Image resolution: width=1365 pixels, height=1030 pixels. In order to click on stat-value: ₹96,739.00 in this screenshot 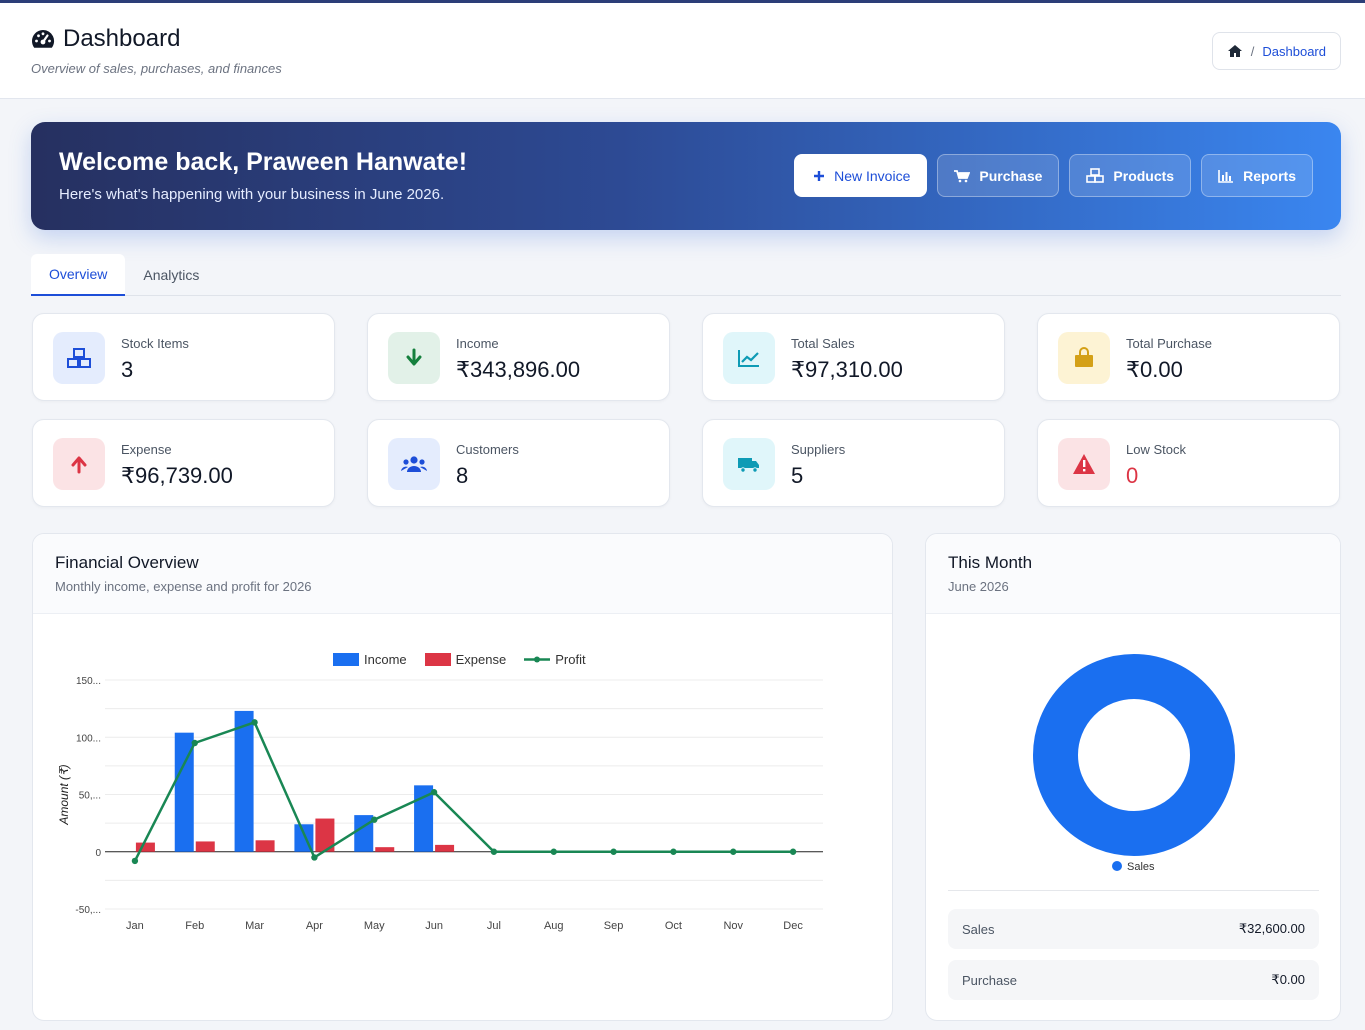, I will do `click(177, 475)`.